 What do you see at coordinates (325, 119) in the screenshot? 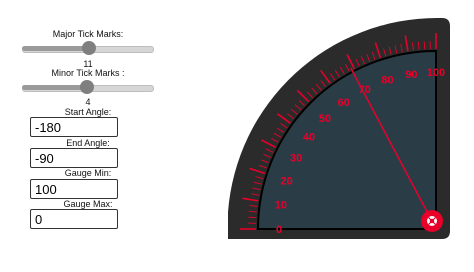
I see `tick-label: 50` at bounding box center [325, 119].